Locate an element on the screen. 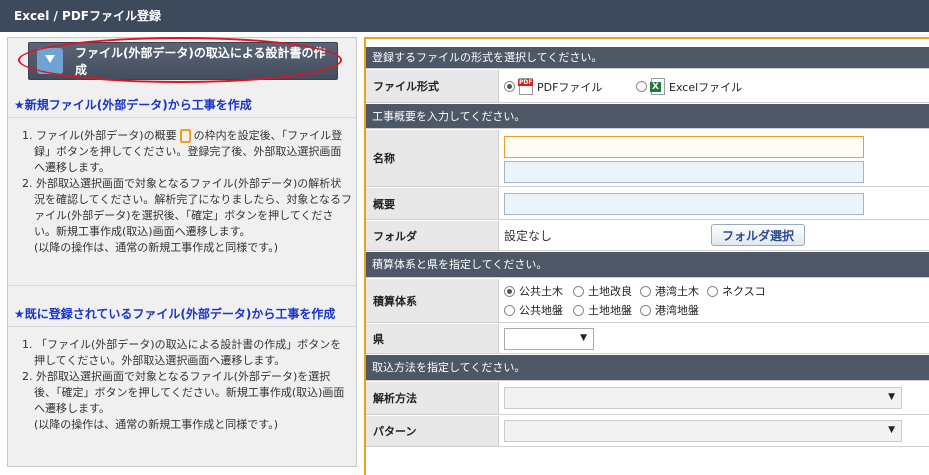 The image size is (929, 475). option-tochi-kairyo: 土地改良 is located at coordinates (602, 291).